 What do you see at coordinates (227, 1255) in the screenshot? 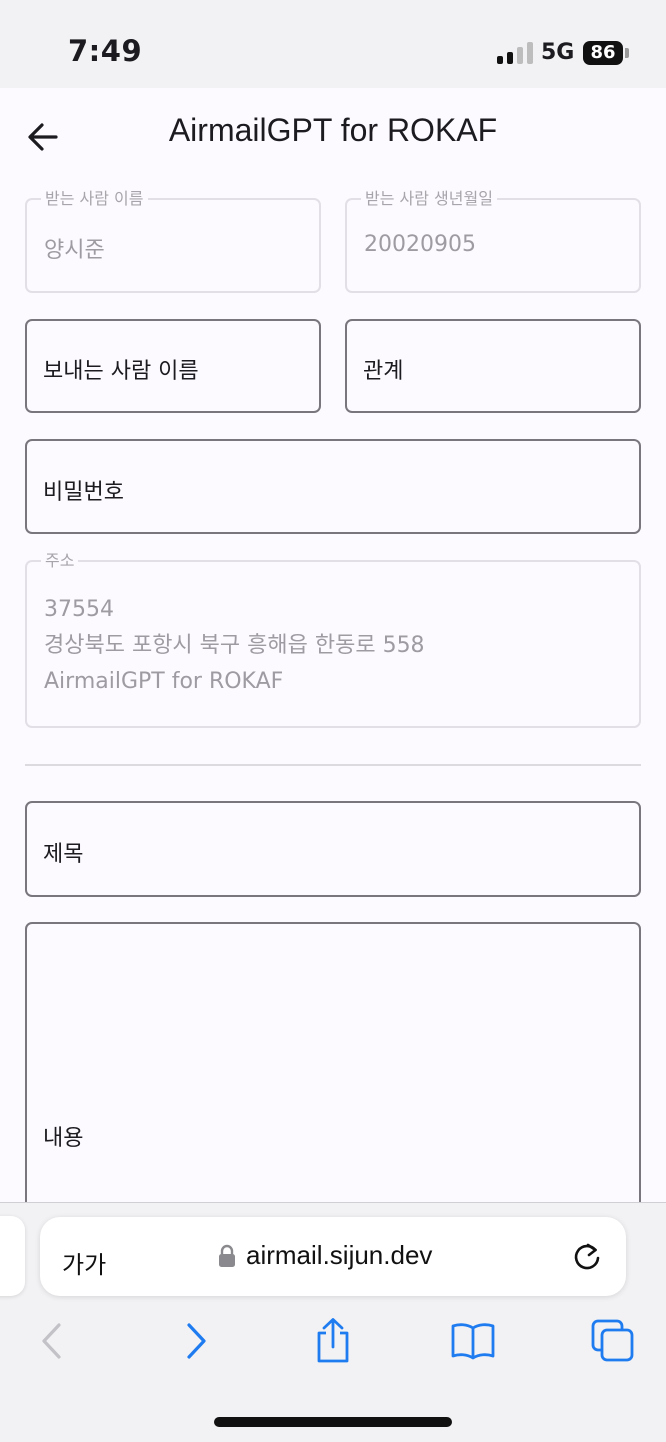
I see `lock-icon` at bounding box center [227, 1255].